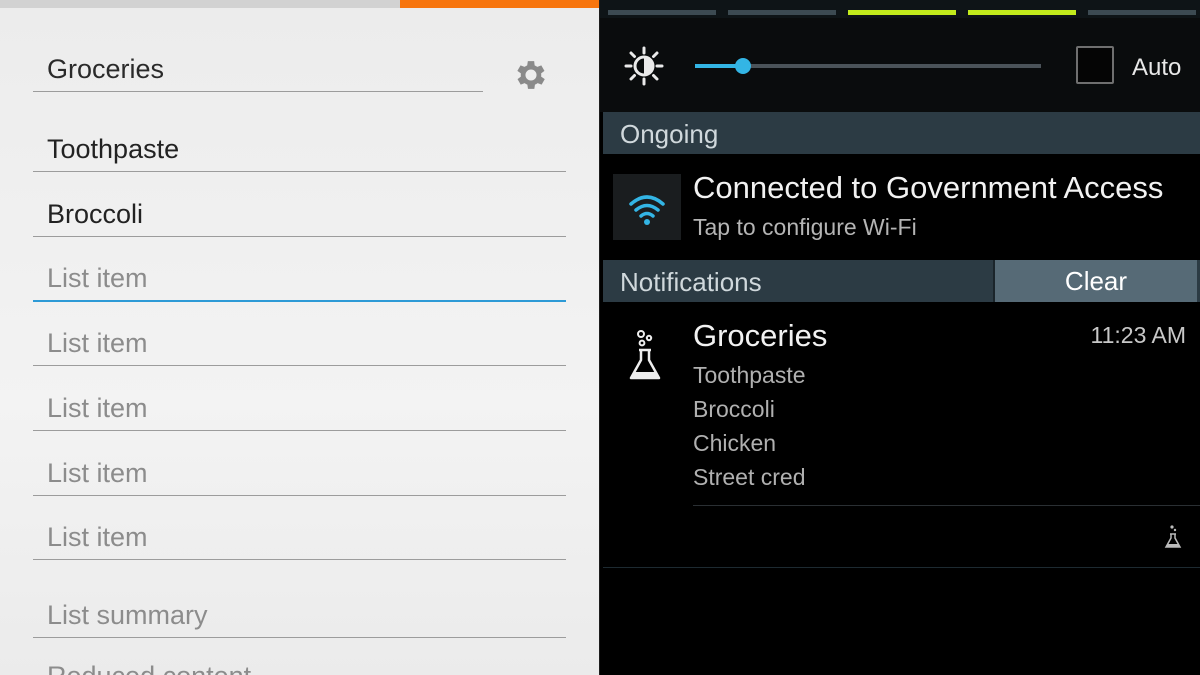  Describe the element at coordinates (691, 282) in the screenshot. I see `notifications-header-label: Notifications` at that location.